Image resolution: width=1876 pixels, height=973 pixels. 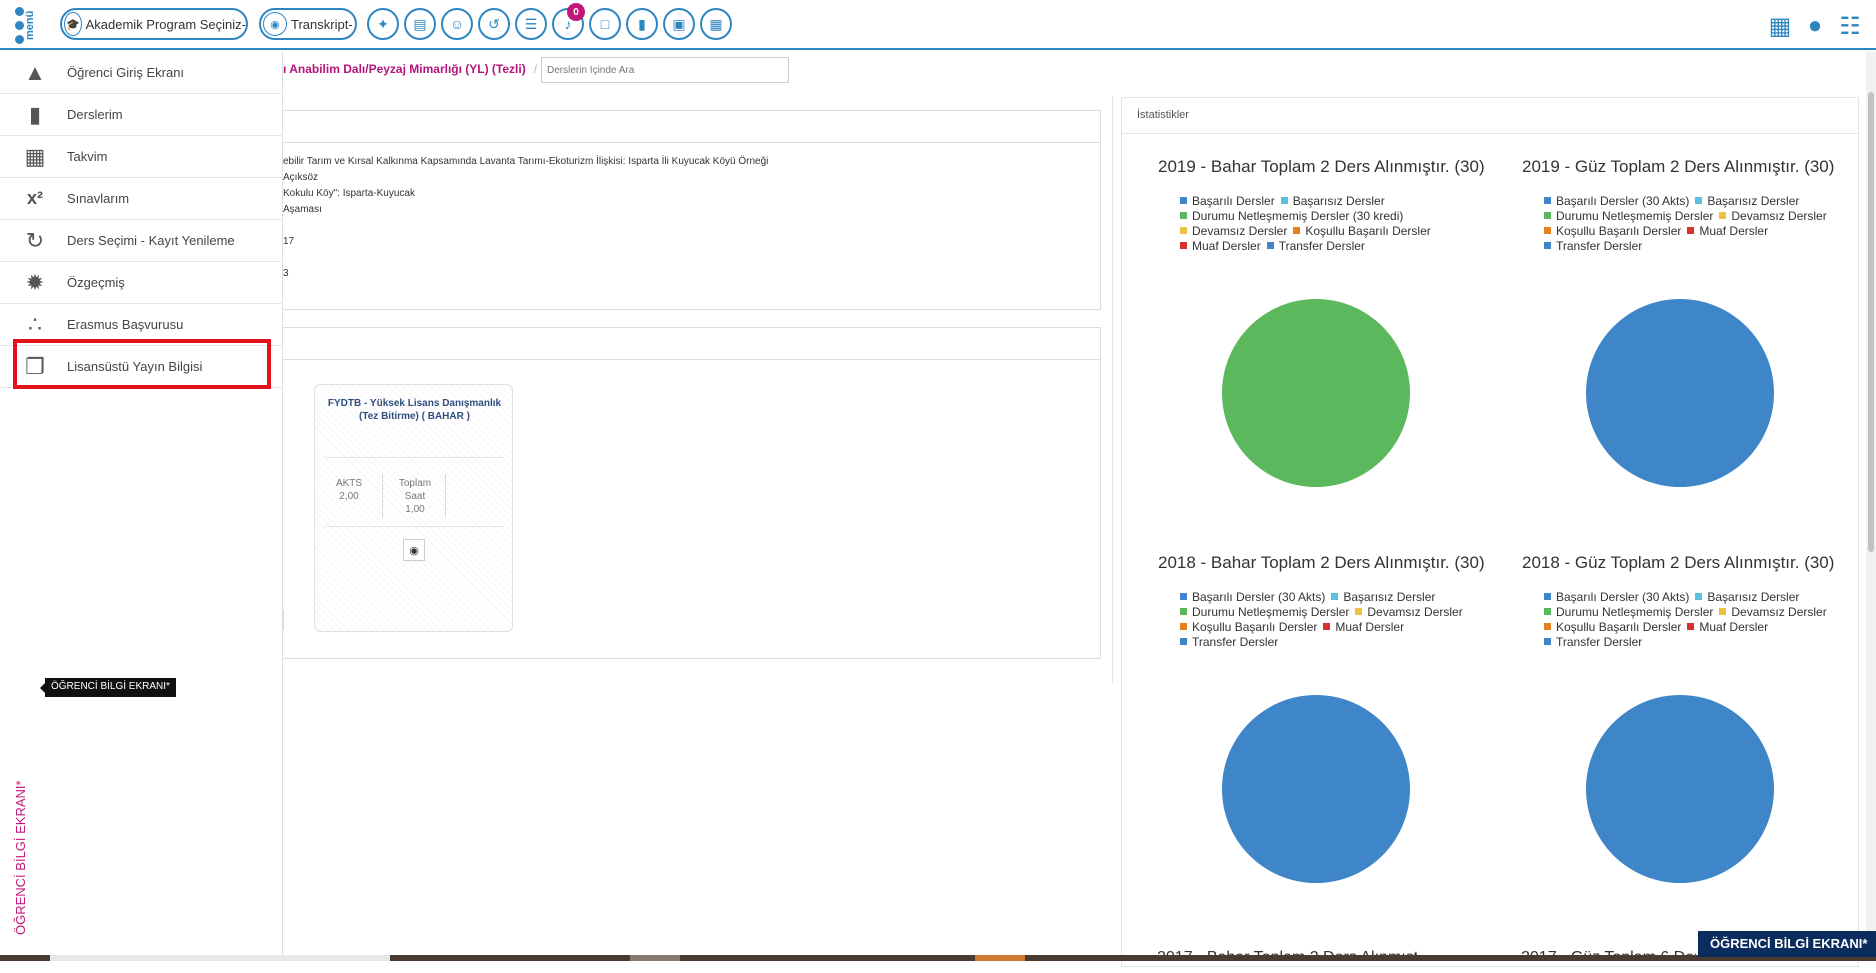 I want to click on schedule-button: ▦, so click(x=716, y=24).